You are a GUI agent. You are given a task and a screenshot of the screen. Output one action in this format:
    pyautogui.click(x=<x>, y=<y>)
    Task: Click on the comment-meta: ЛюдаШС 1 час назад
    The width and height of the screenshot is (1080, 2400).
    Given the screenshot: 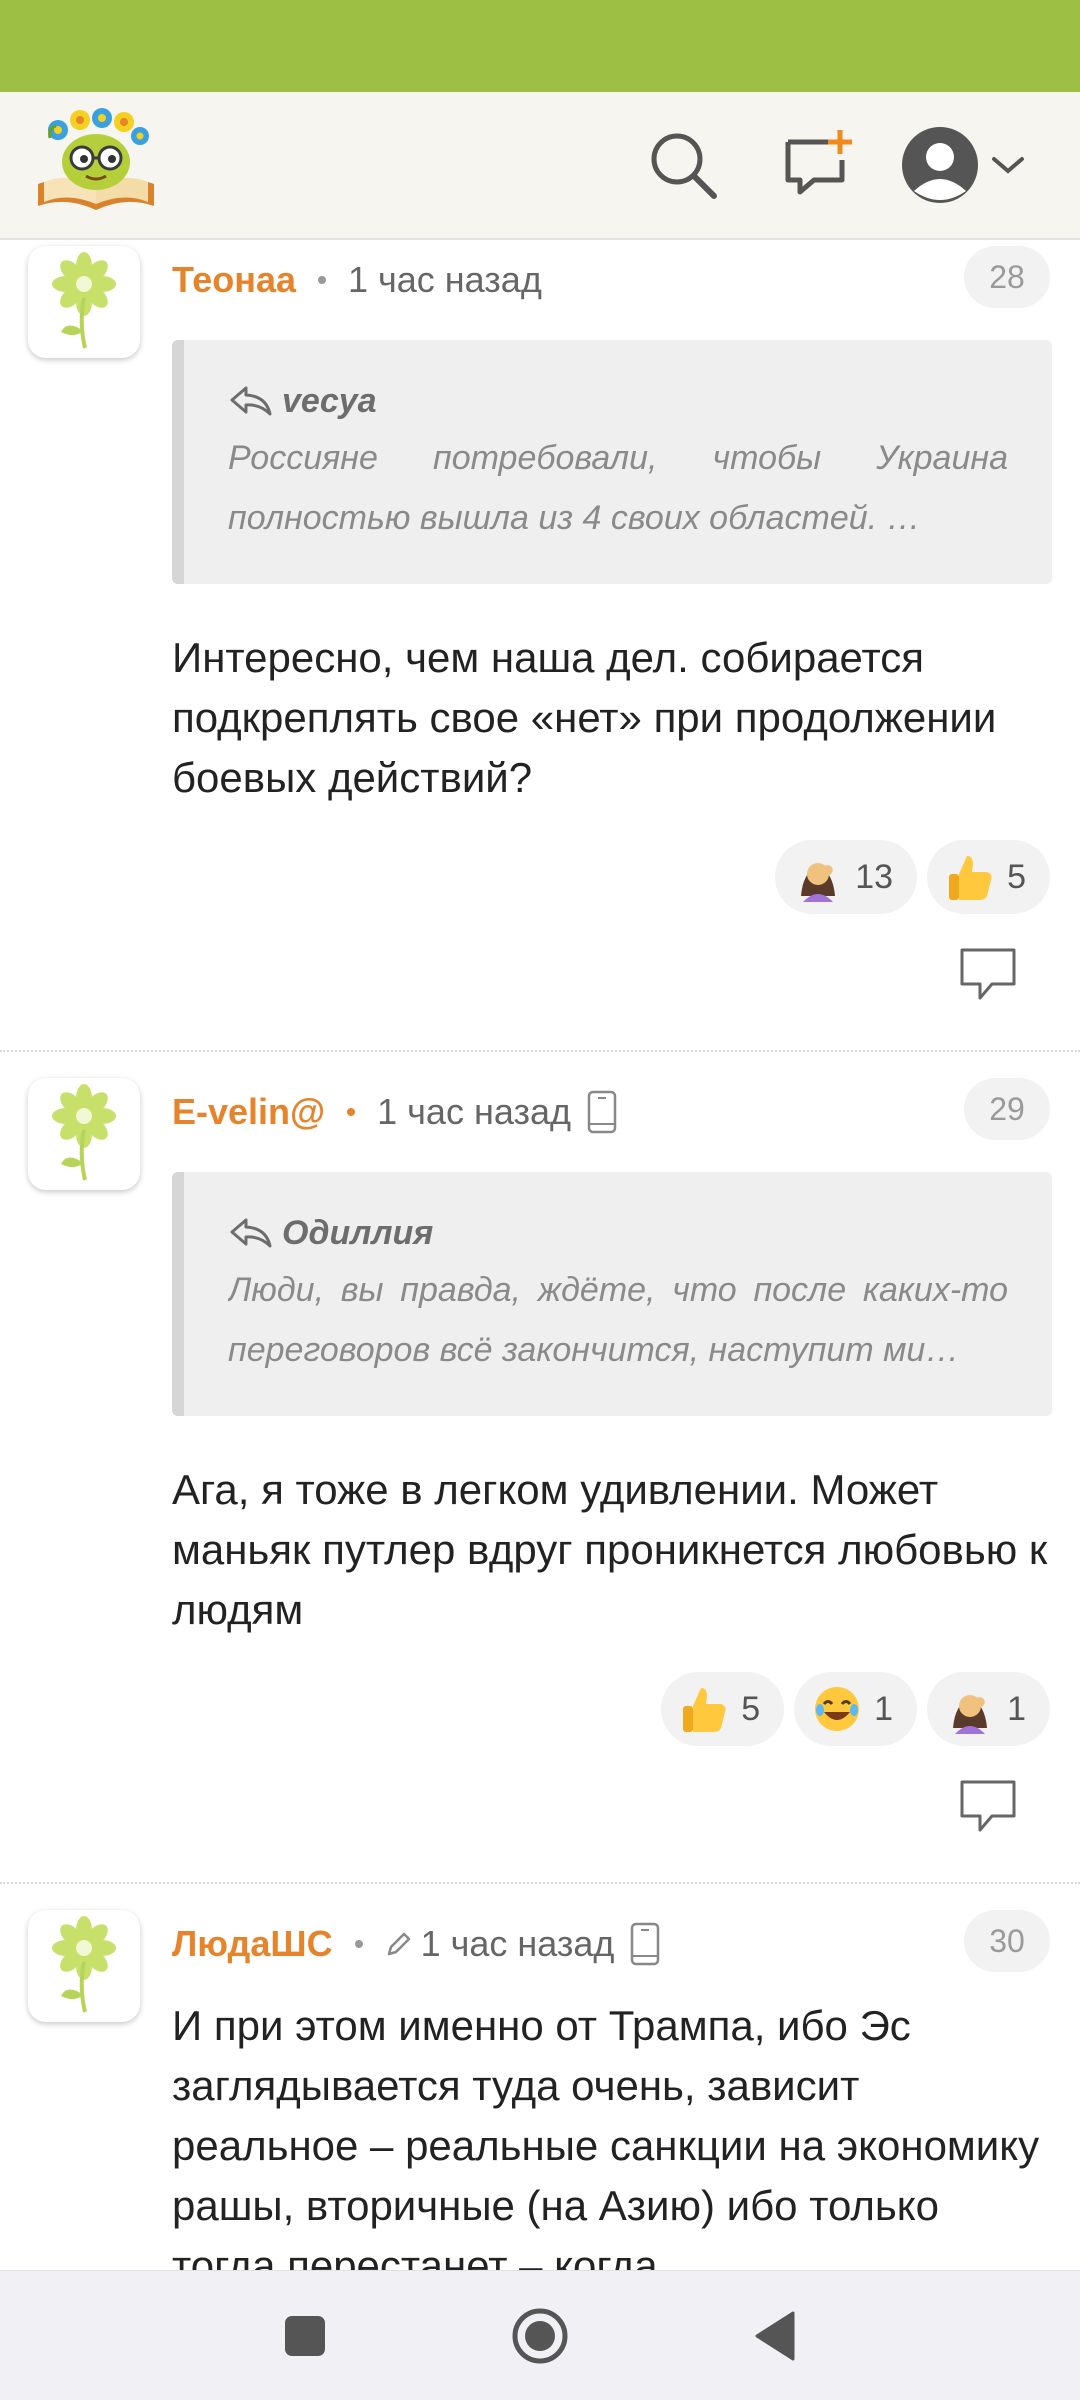 What is the action you would take?
    pyautogui.click(x=416, y=1944)
    